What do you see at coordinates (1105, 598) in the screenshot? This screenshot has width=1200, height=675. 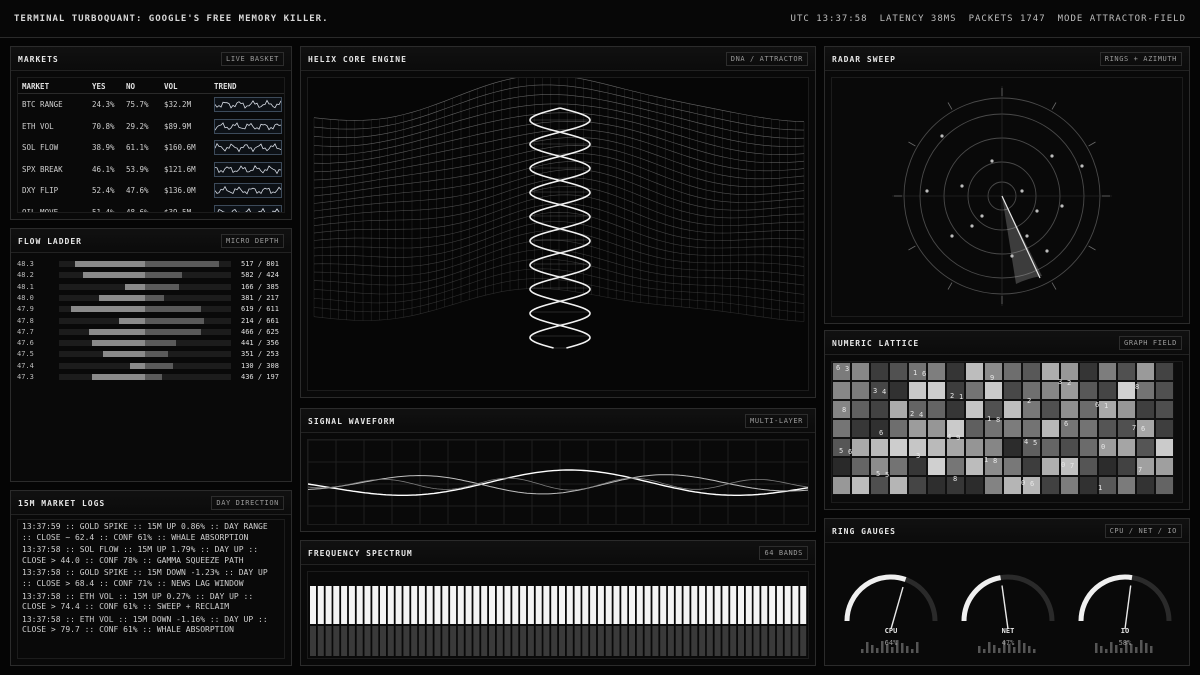 I see `gauge-fill-arc` at bounding box center [1105, 598].